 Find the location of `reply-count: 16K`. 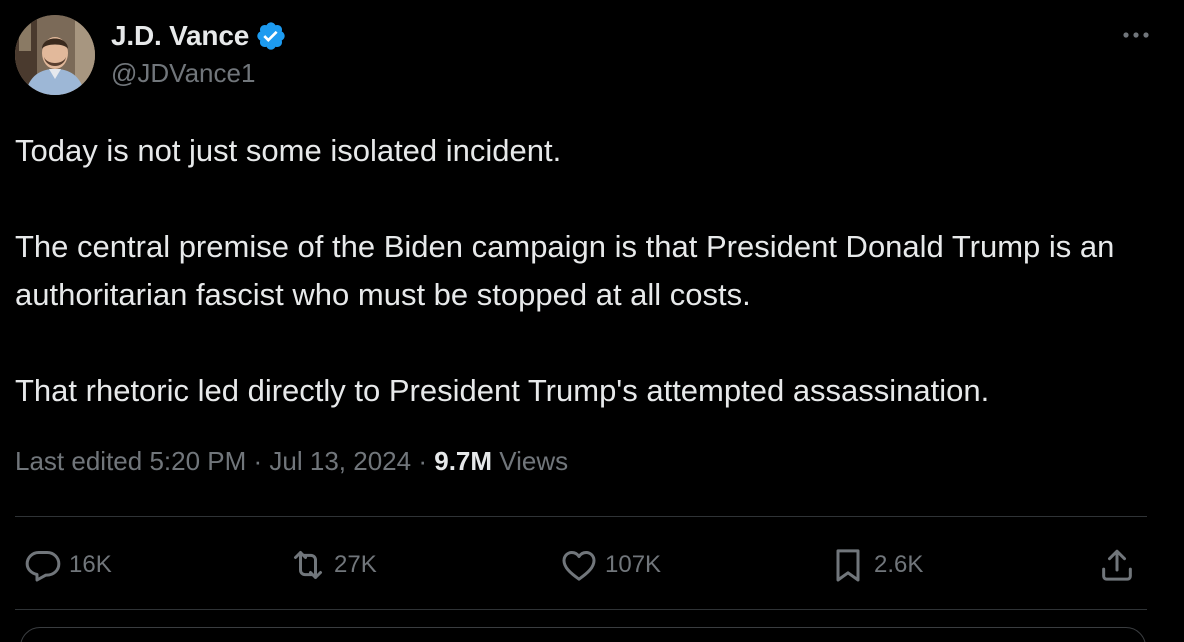

reply-count: 16K is located at coordinates (90, 564).